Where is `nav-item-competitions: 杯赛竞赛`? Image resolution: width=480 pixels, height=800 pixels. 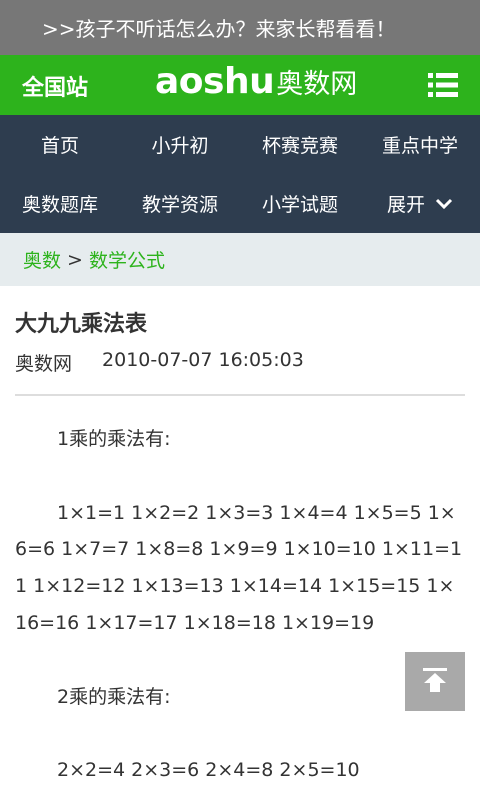 nav-item-competitions: 杯赛竞赛 is located at coordinates (300, 144).